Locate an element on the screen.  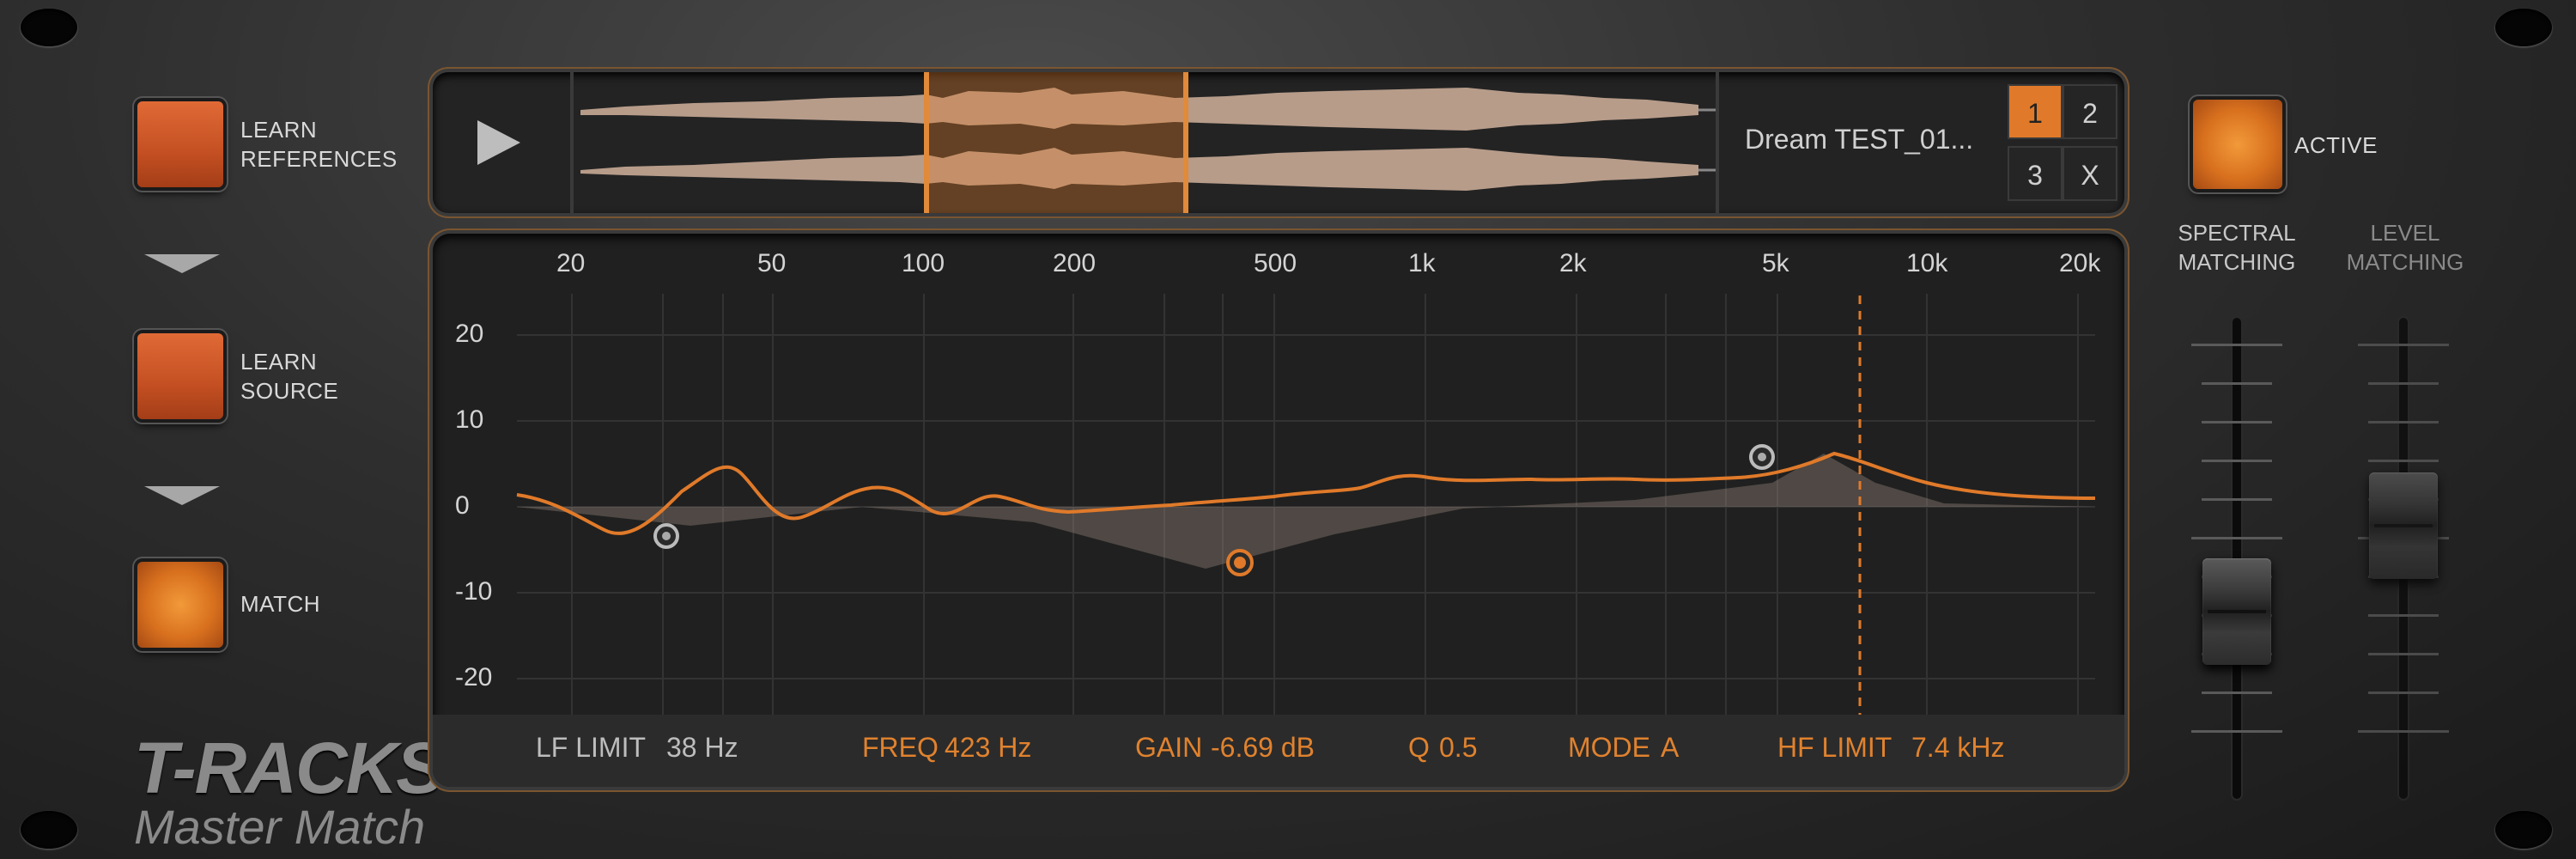
app-logo-subtitle: Master Match is located at coordinates (280, 827).